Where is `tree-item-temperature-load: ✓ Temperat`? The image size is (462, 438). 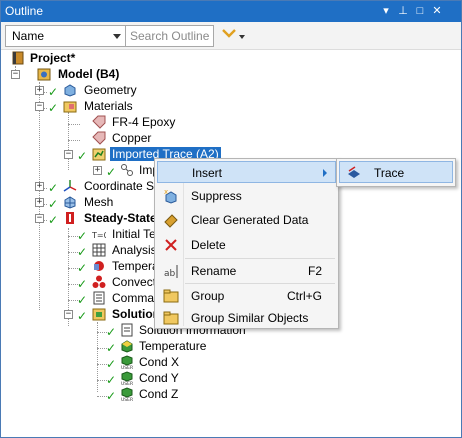
tree-item-temperature-load: ✓ Temperat is located at coordinates (81, 266).